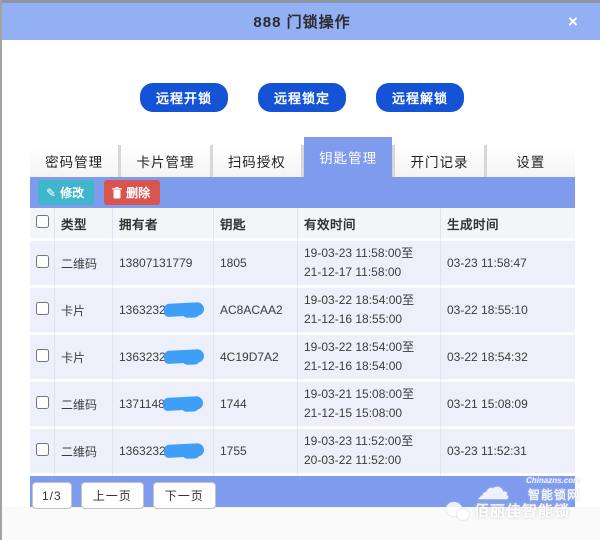  I want to click on dialog-title: 888 门锁操作, so click(302, 22).